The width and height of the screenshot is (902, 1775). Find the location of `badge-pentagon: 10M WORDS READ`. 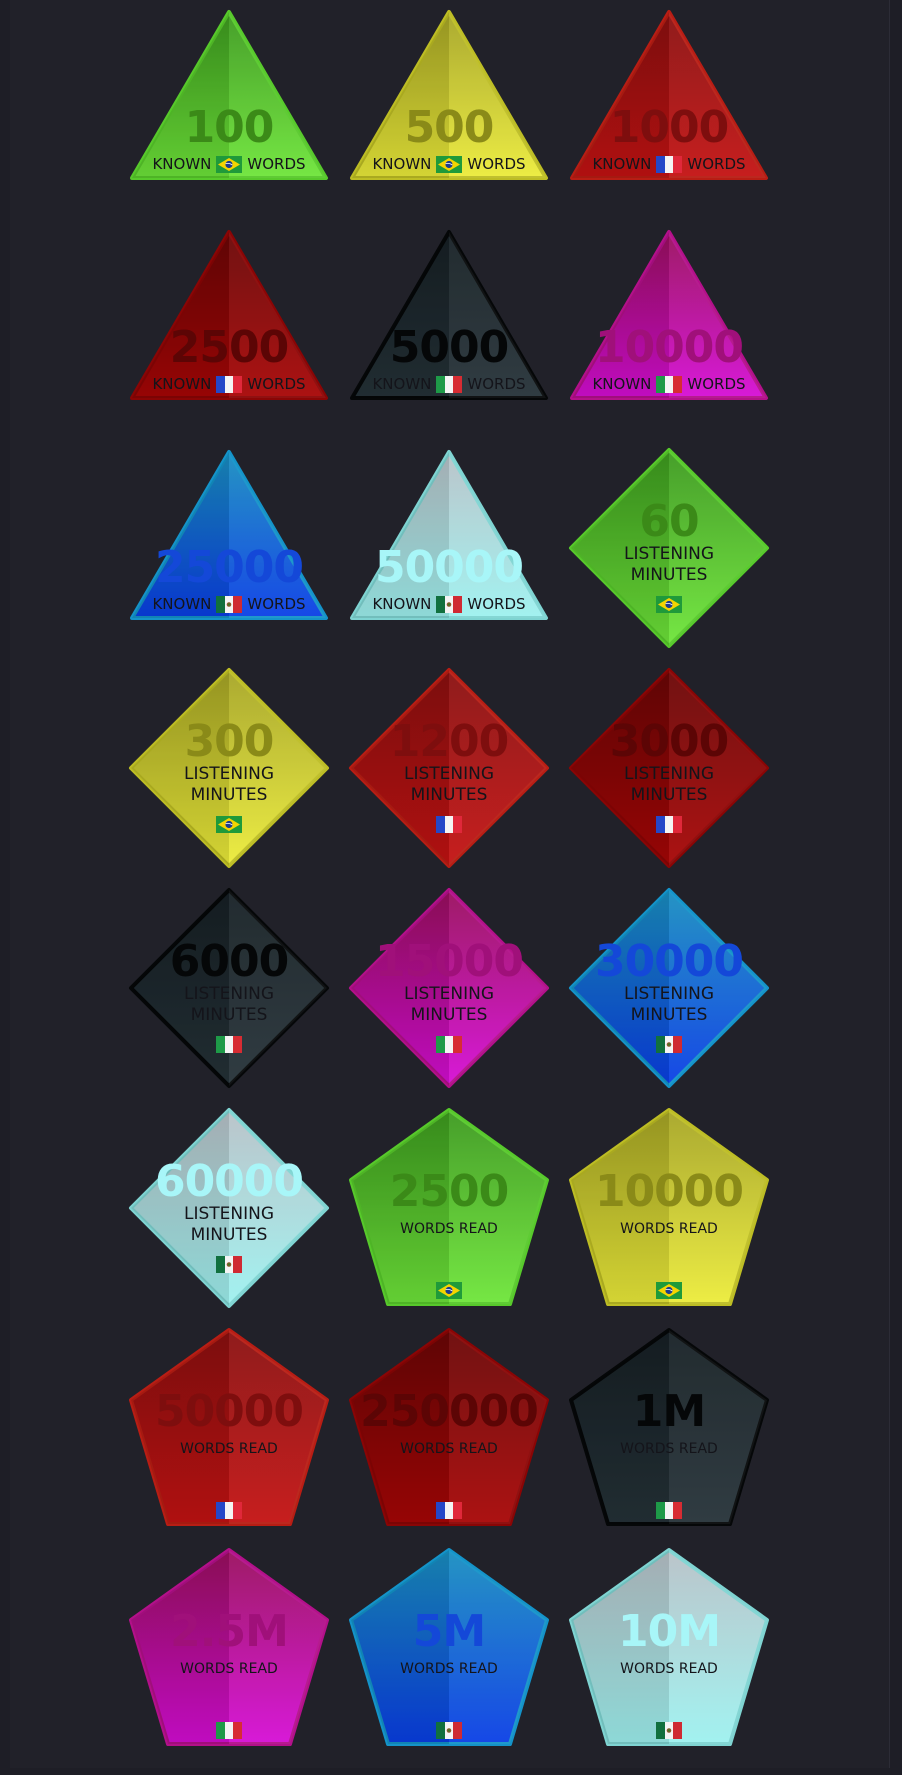

badge-pentagon: 10M WORDS READ is located at coordinates (669, 1648).